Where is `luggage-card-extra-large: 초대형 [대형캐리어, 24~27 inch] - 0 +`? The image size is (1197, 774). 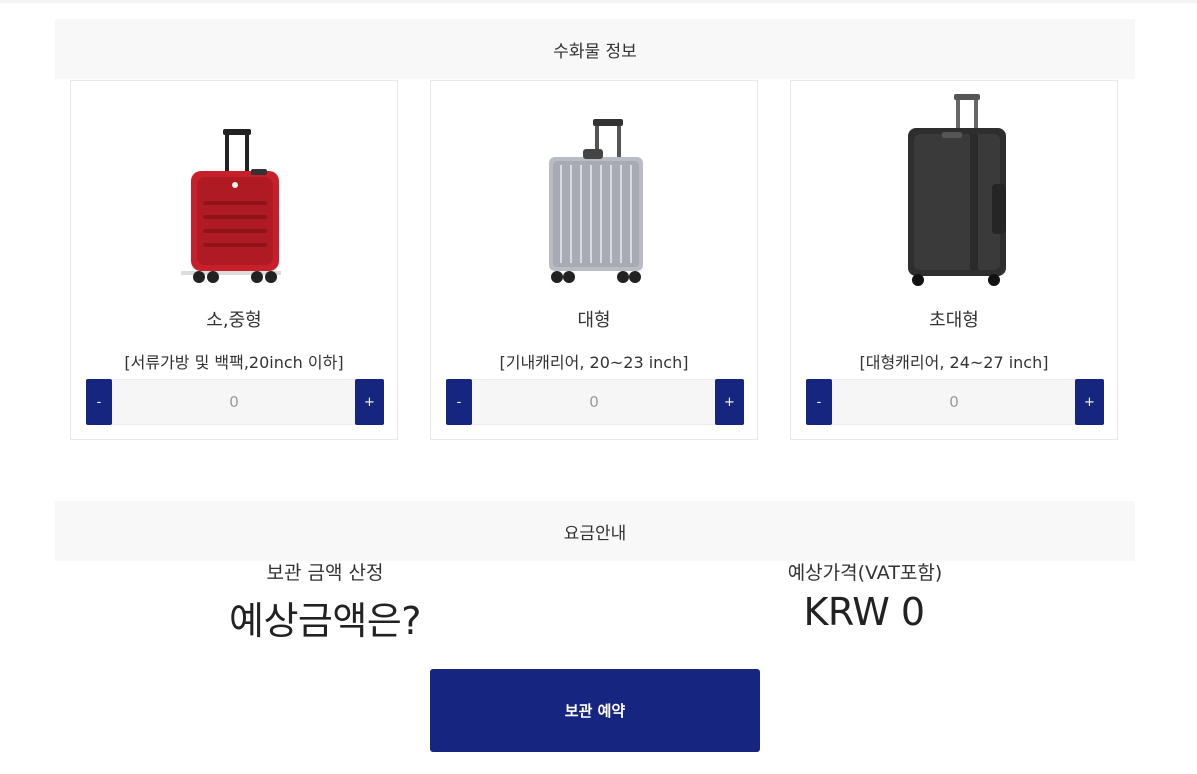
luggage-card-extra-large: 초대형 [대형캐리어, 24~27 inch] - 0 + is located at coordinates (954, 260).